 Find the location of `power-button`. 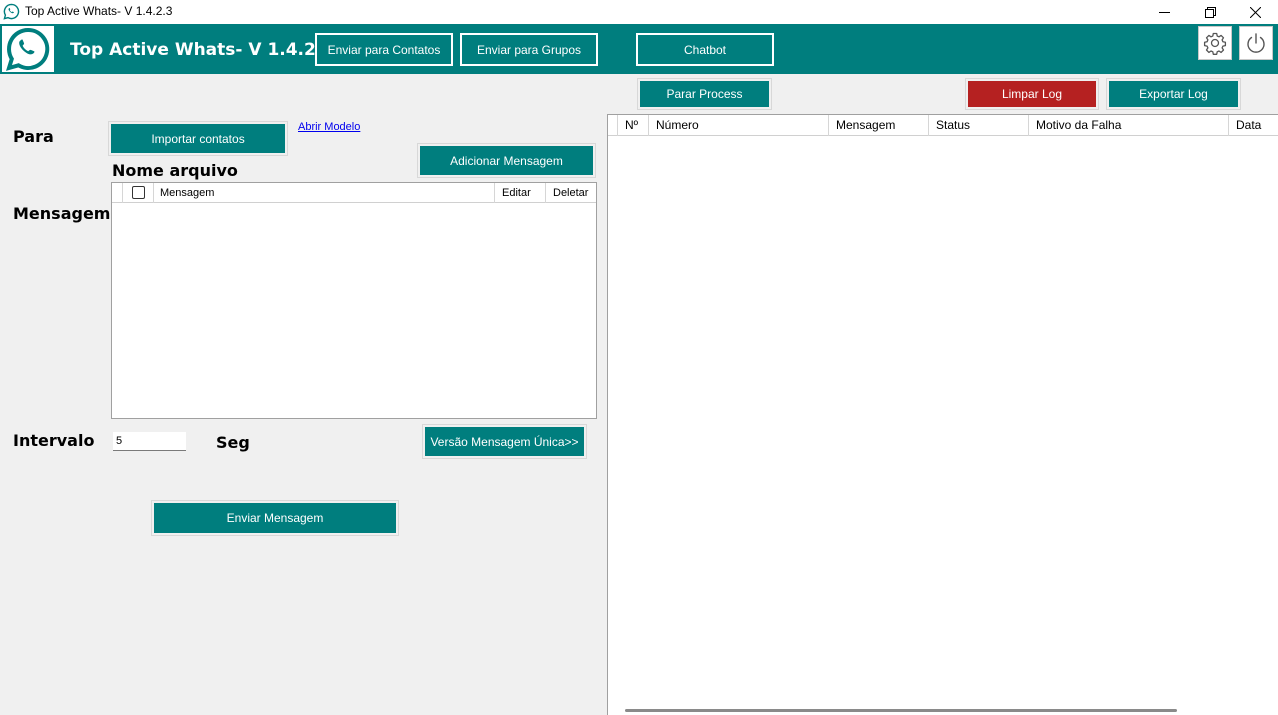

power-button is located at coordinates (1256, 43).